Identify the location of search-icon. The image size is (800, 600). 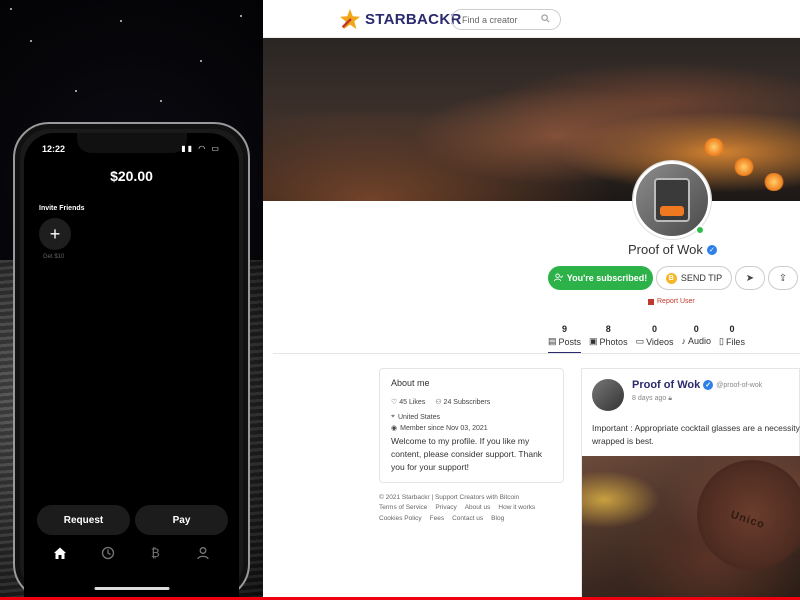
(545, 19).